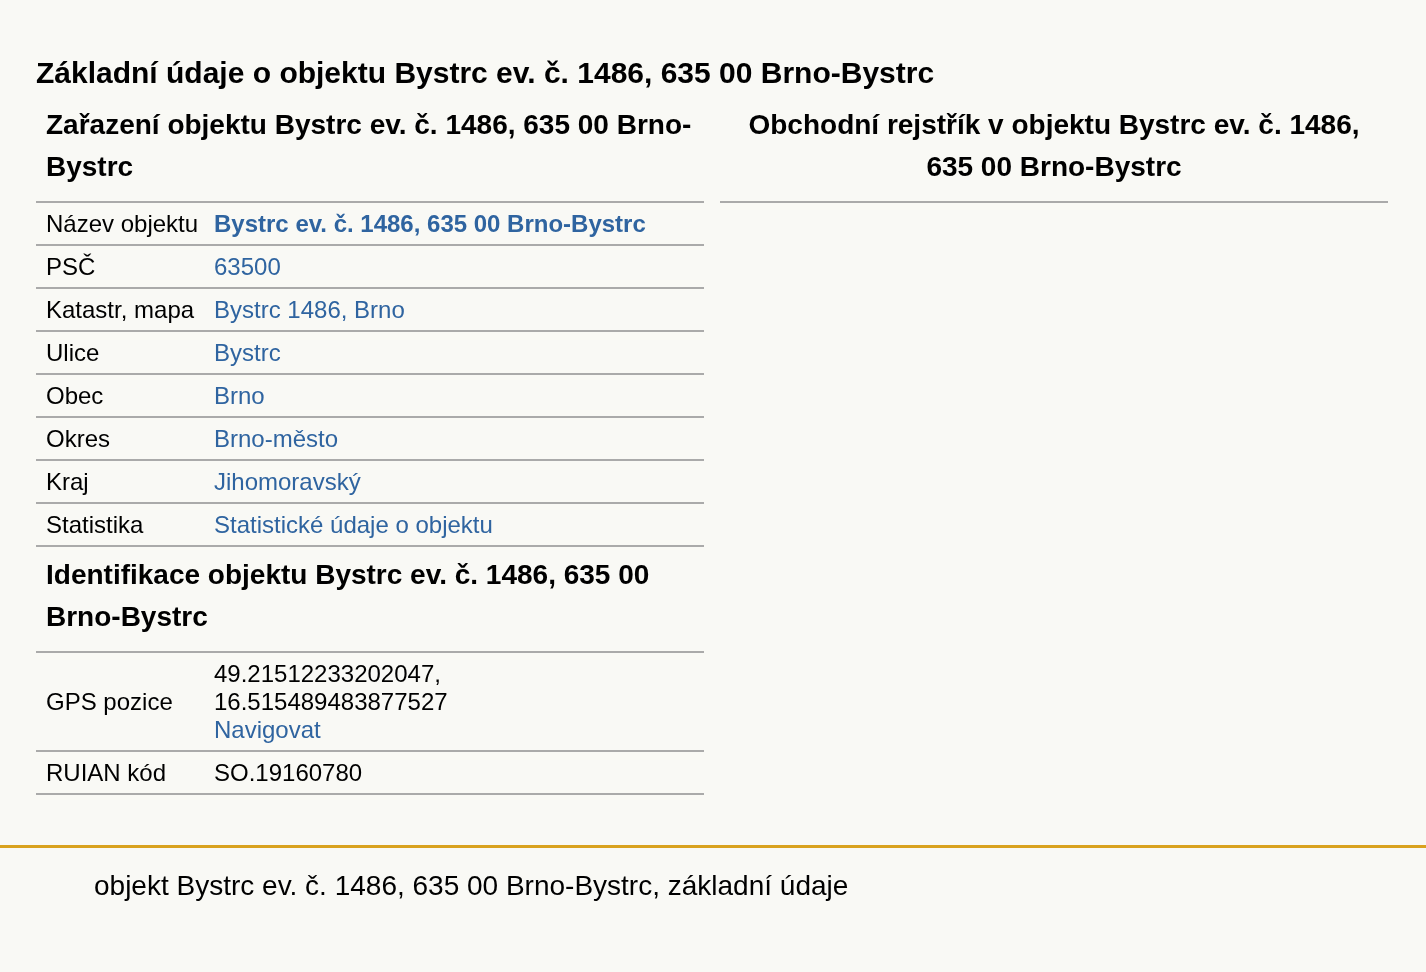  Describe the element at coordinates (370, 600) in the screenshot. I see `section-heading: Identifikace objektu Bystrc ev. č. 1486, 635 00 Brno-Bystrc` at that location.